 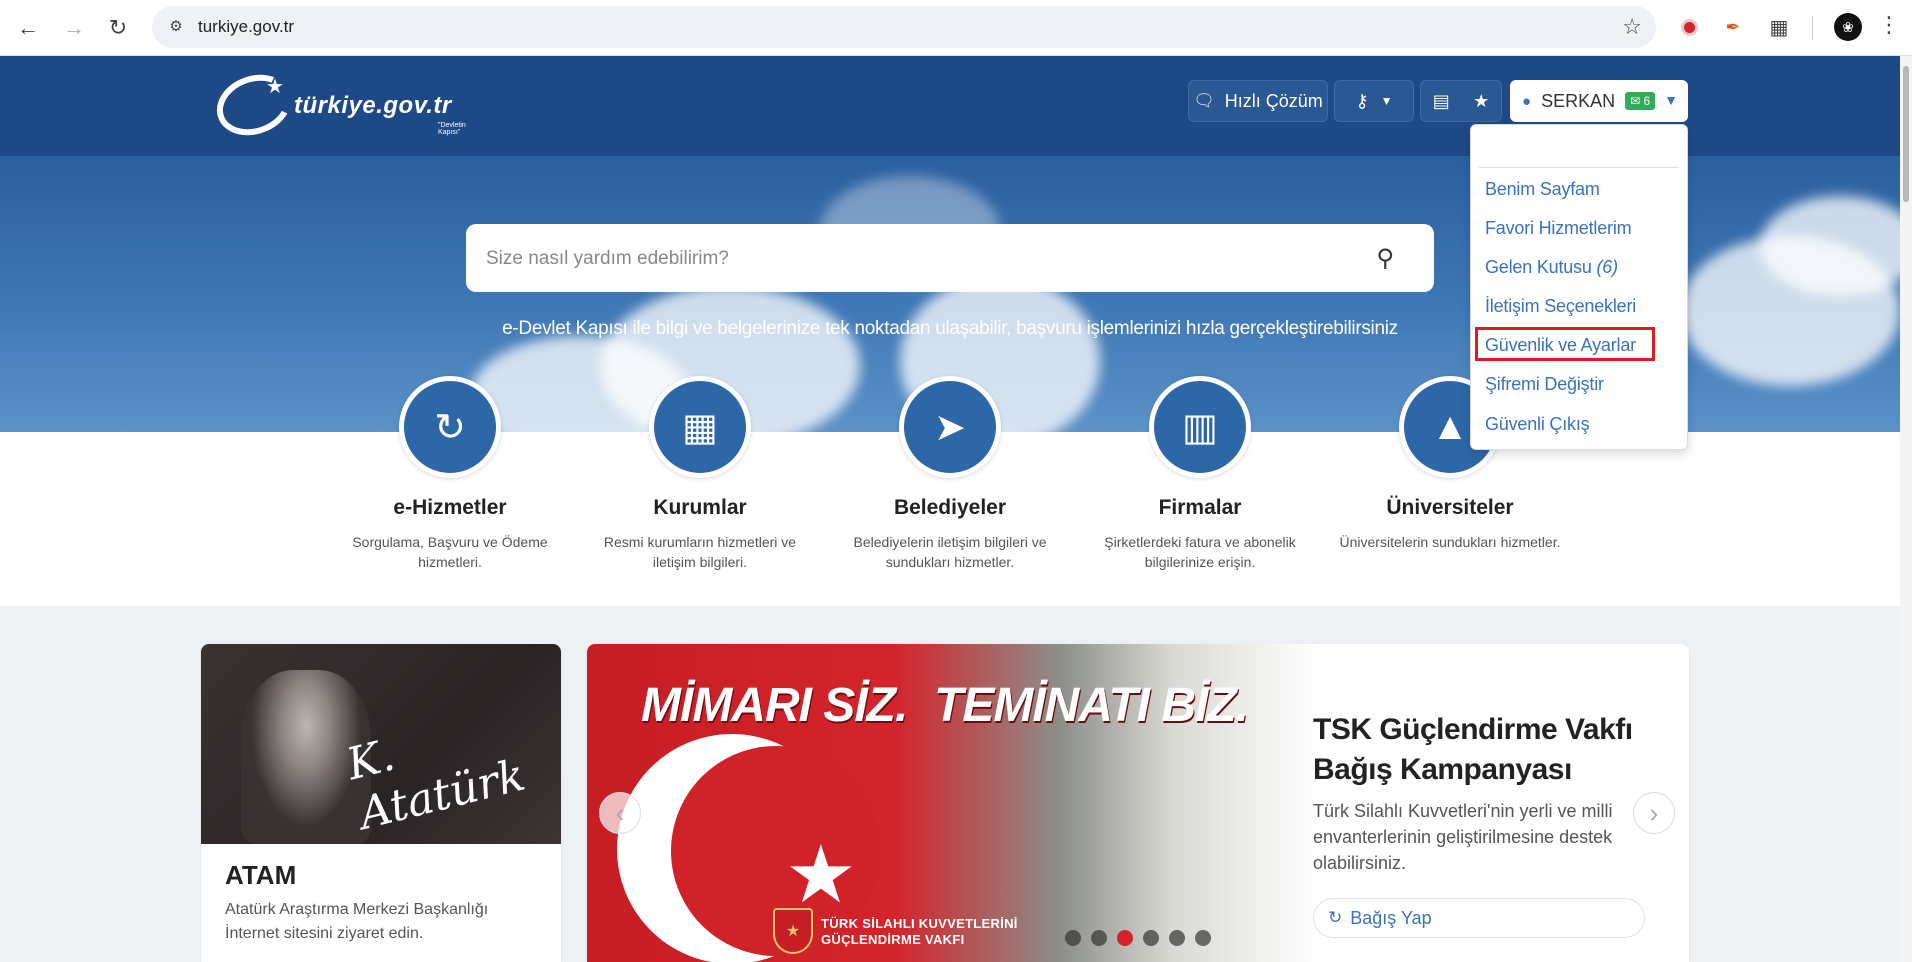 I want to click on id-card-icon: ▤, so click(x=1441, y=101).